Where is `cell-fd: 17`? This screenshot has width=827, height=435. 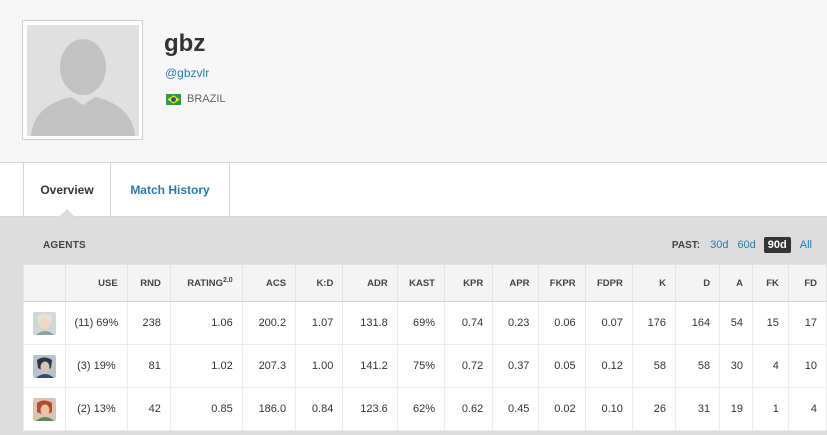 cell-fd: 17 is located at coordinates (807, 323).